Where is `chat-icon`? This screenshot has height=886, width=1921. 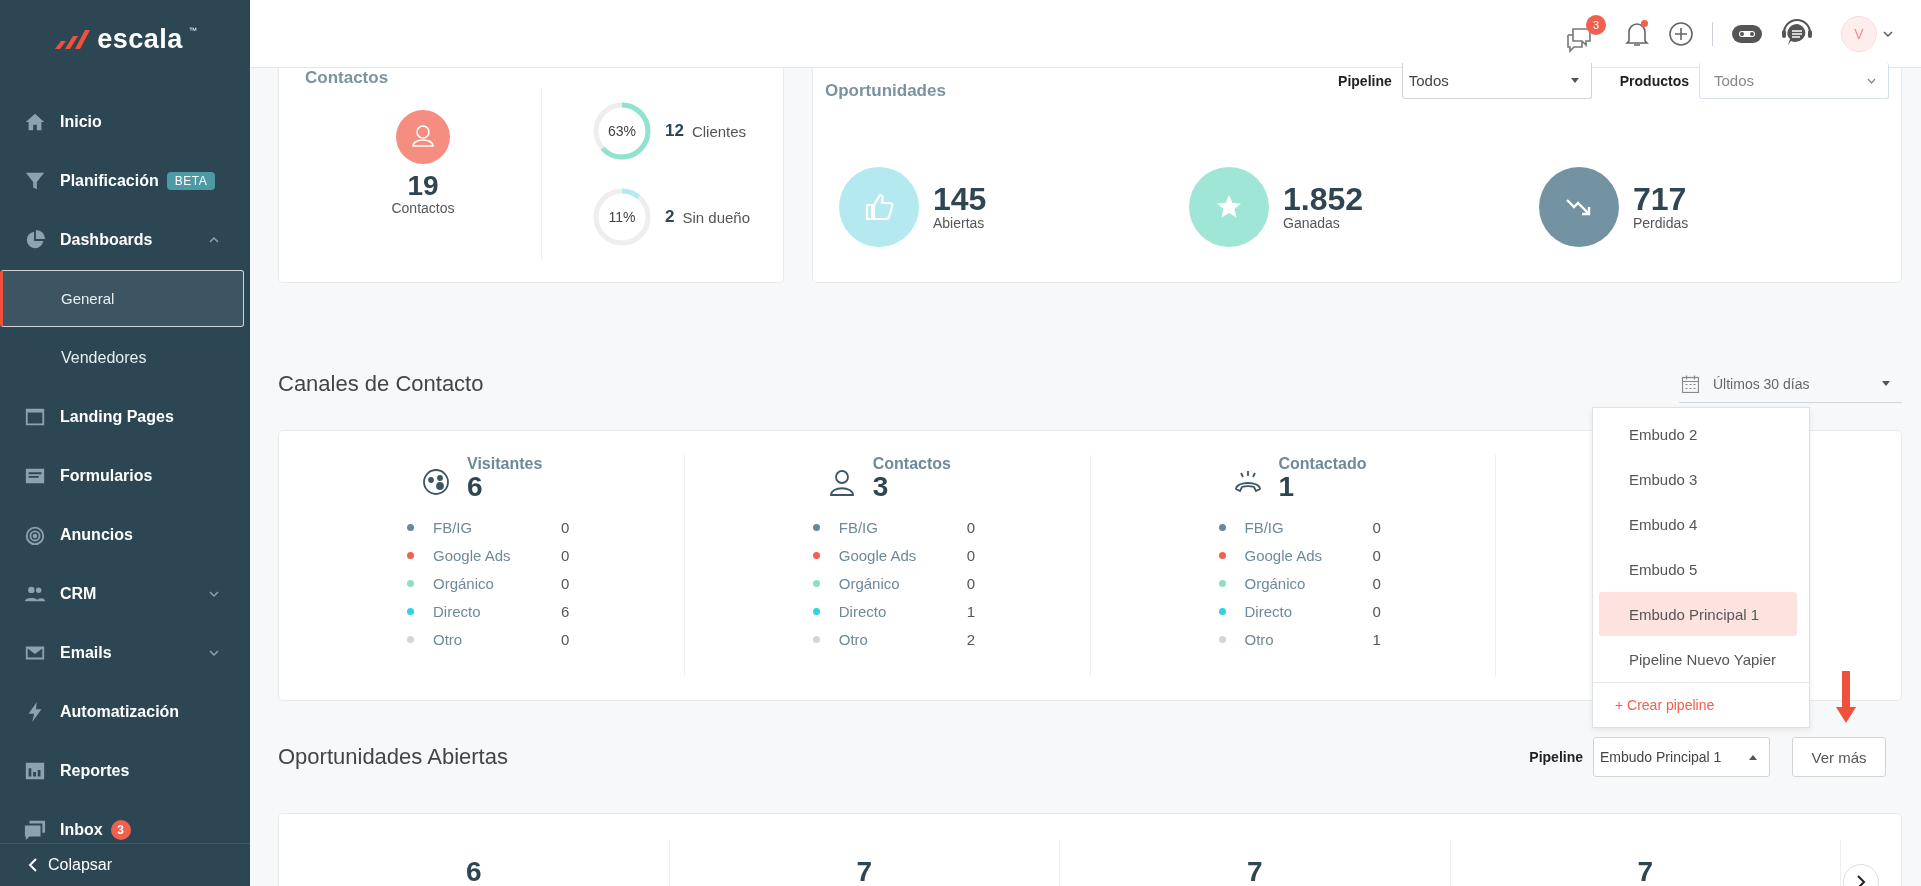 chat-icon is located at coordinates (1579, 39).